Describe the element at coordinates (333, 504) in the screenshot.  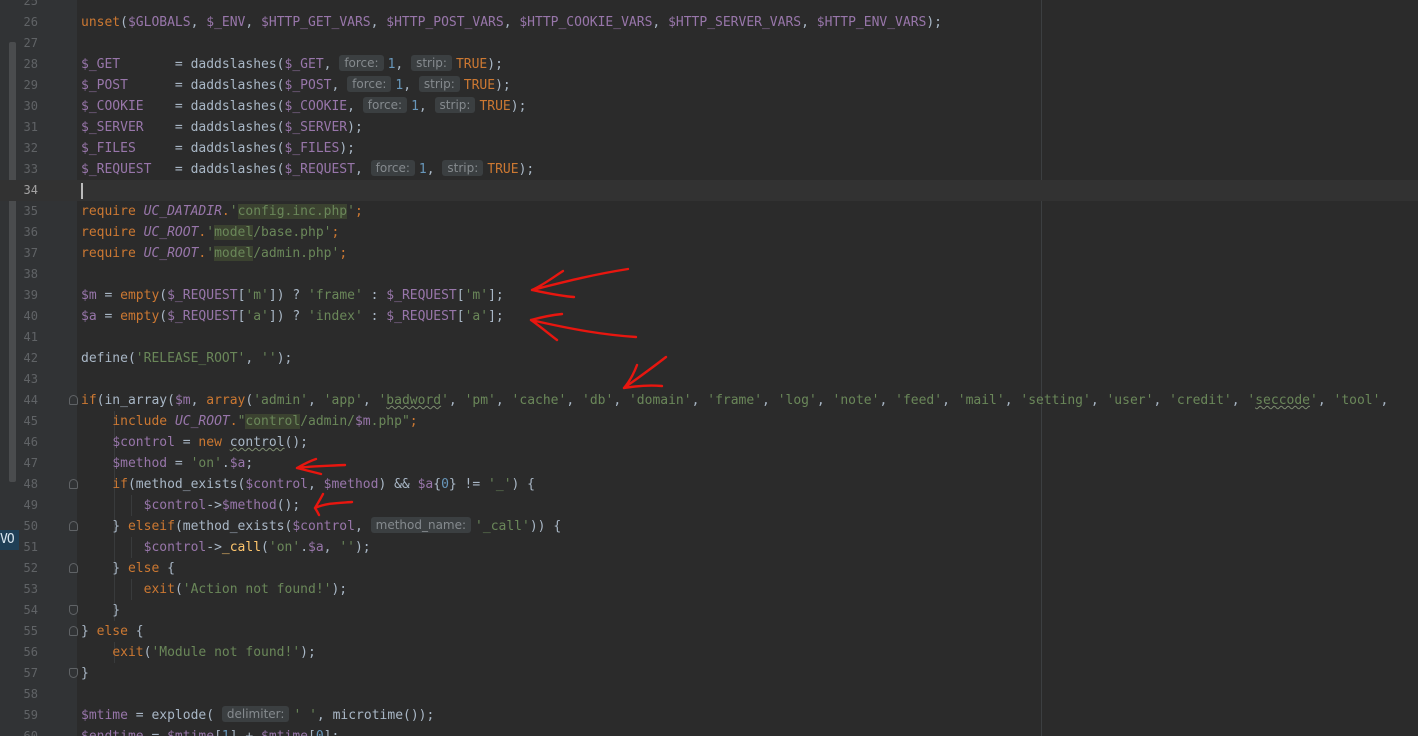
I see `arrow-control-method-call` at that location.